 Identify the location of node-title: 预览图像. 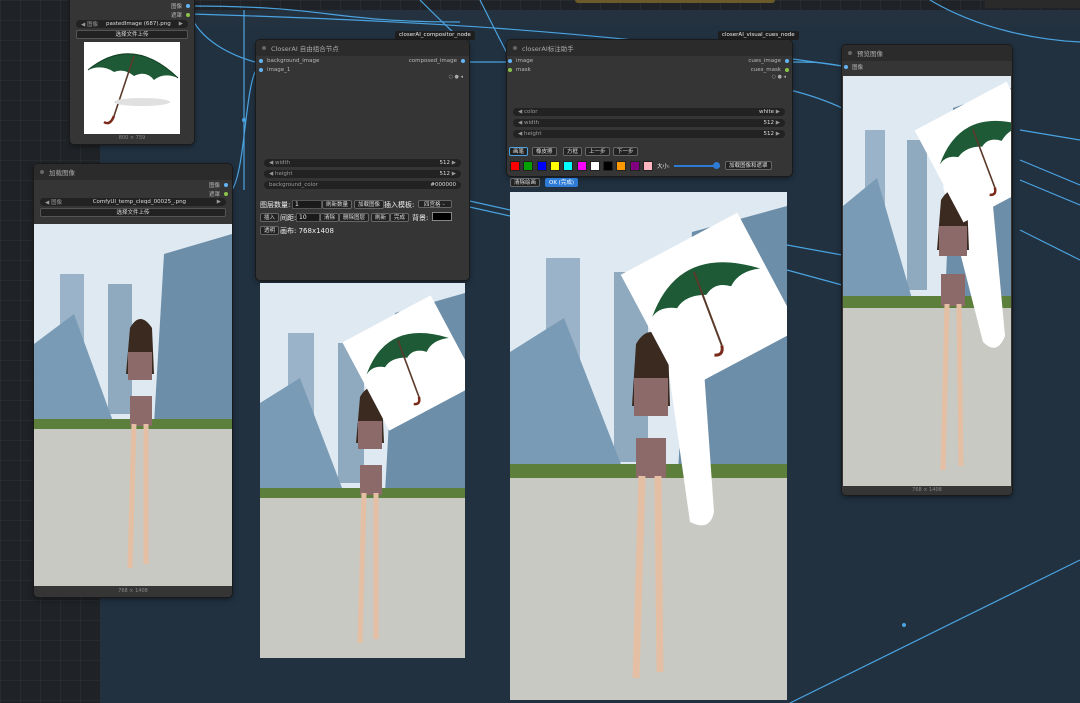
(927, 53).